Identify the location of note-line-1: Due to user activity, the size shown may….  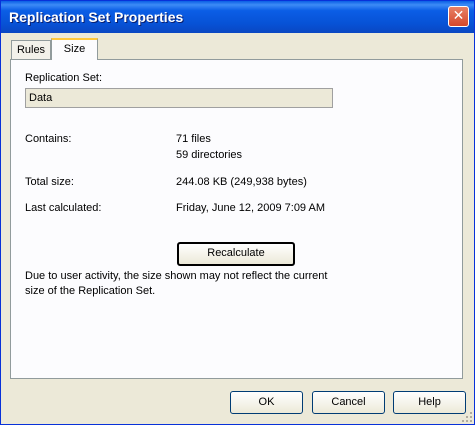
(176, 276).